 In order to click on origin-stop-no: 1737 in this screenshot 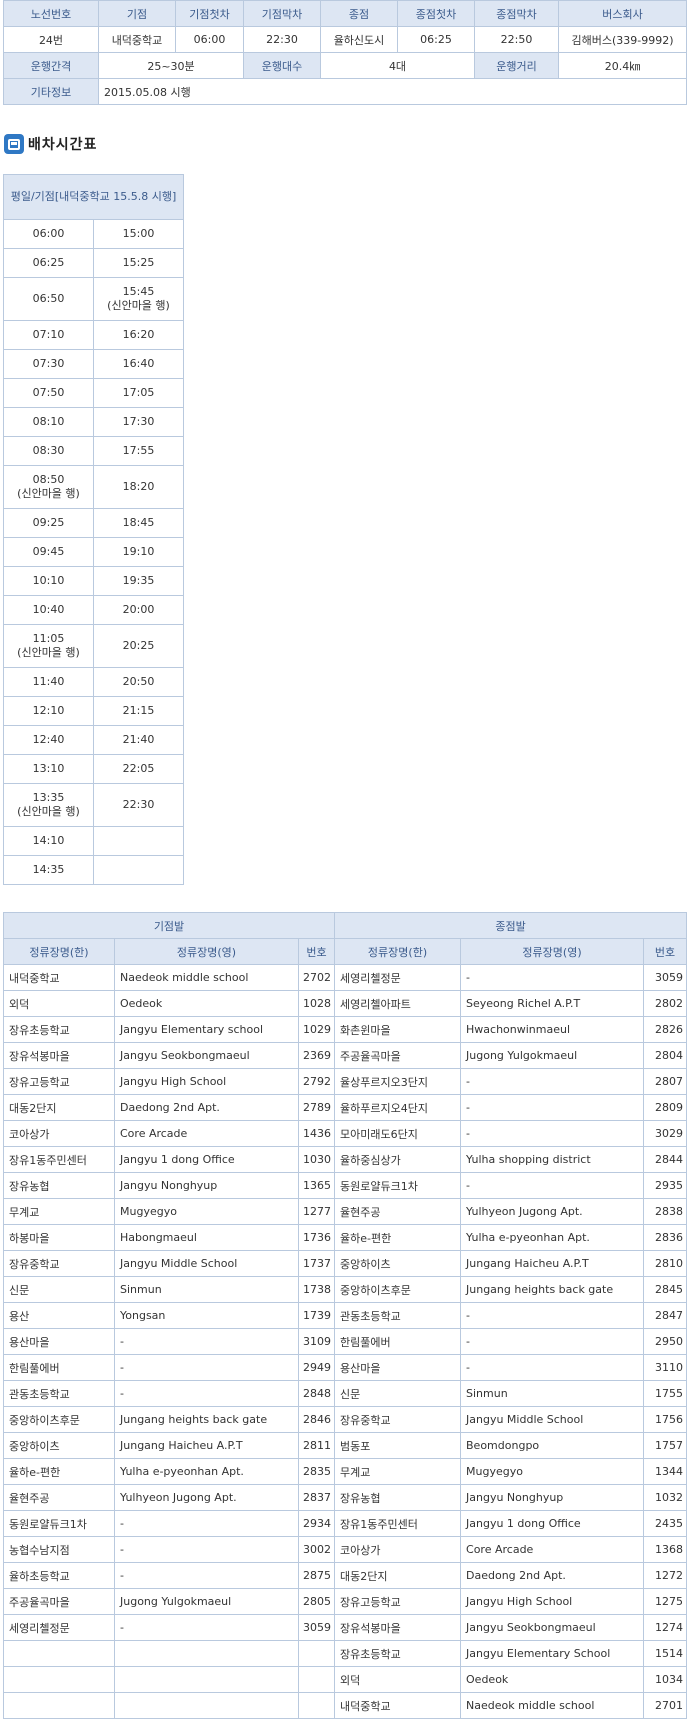, I will do `click(316, 1263)`.